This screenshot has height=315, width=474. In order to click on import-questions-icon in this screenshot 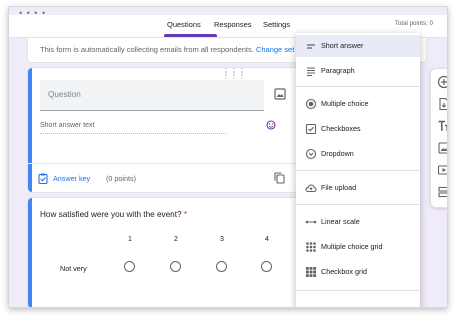, I will do `click(442, 104)`.